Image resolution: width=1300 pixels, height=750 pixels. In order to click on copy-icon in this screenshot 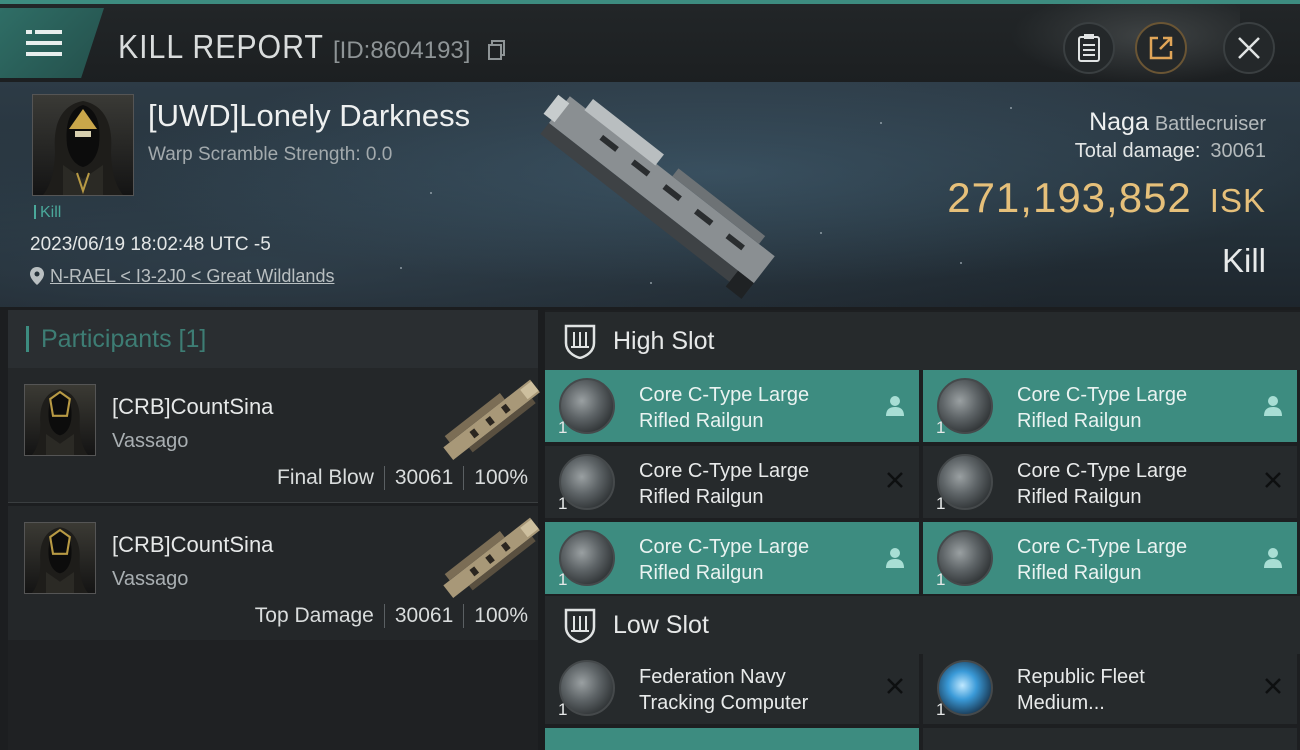, I will do `click(497, 50)`.